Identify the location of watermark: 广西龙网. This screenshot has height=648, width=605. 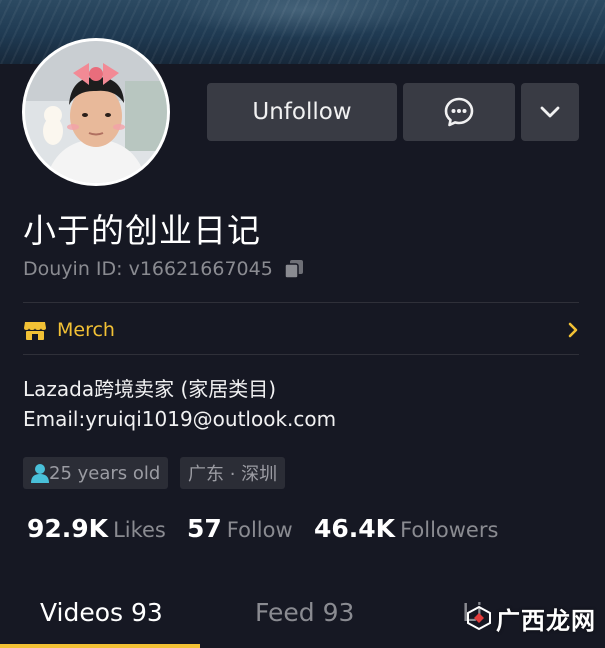
(530, 618).